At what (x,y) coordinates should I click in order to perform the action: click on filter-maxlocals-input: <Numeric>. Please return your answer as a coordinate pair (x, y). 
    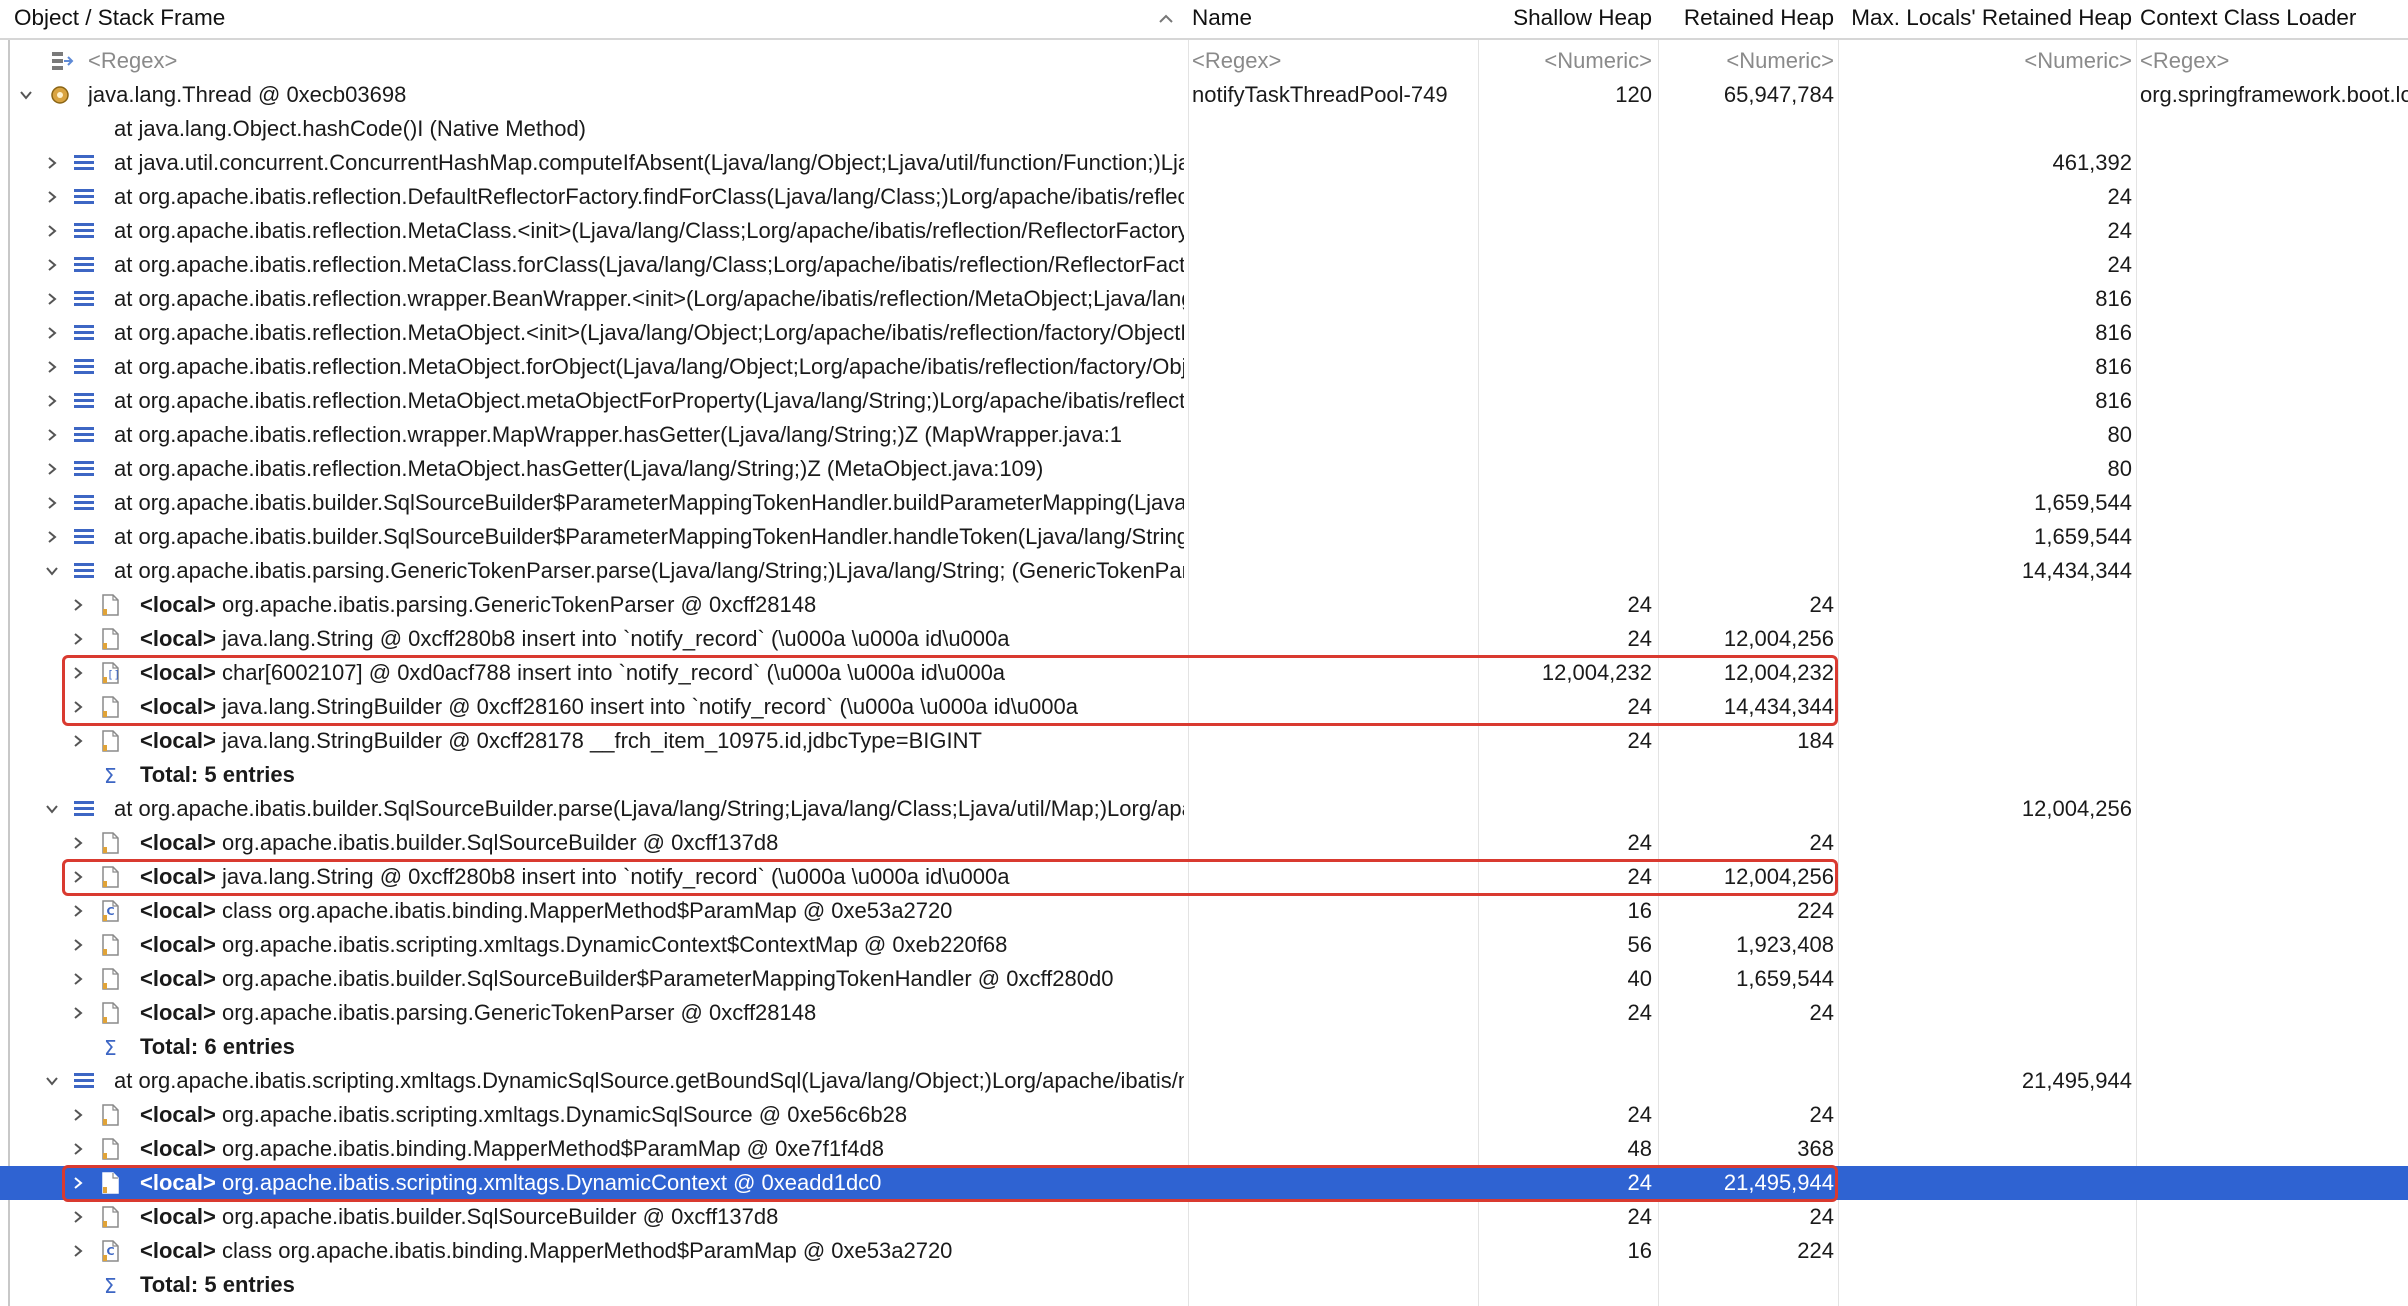
    Looking at the image, I should click on (1987, 61).